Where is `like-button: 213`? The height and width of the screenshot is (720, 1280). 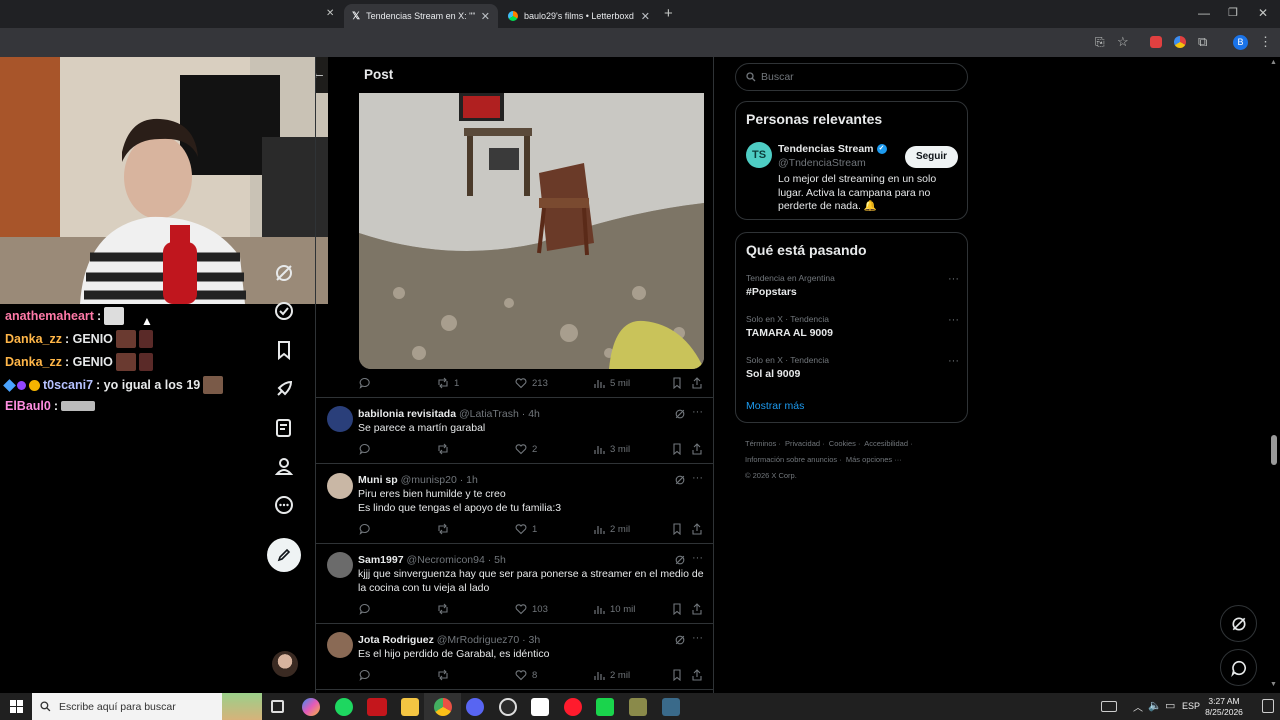
like-button: 213 is located at coordinates (531, 383).